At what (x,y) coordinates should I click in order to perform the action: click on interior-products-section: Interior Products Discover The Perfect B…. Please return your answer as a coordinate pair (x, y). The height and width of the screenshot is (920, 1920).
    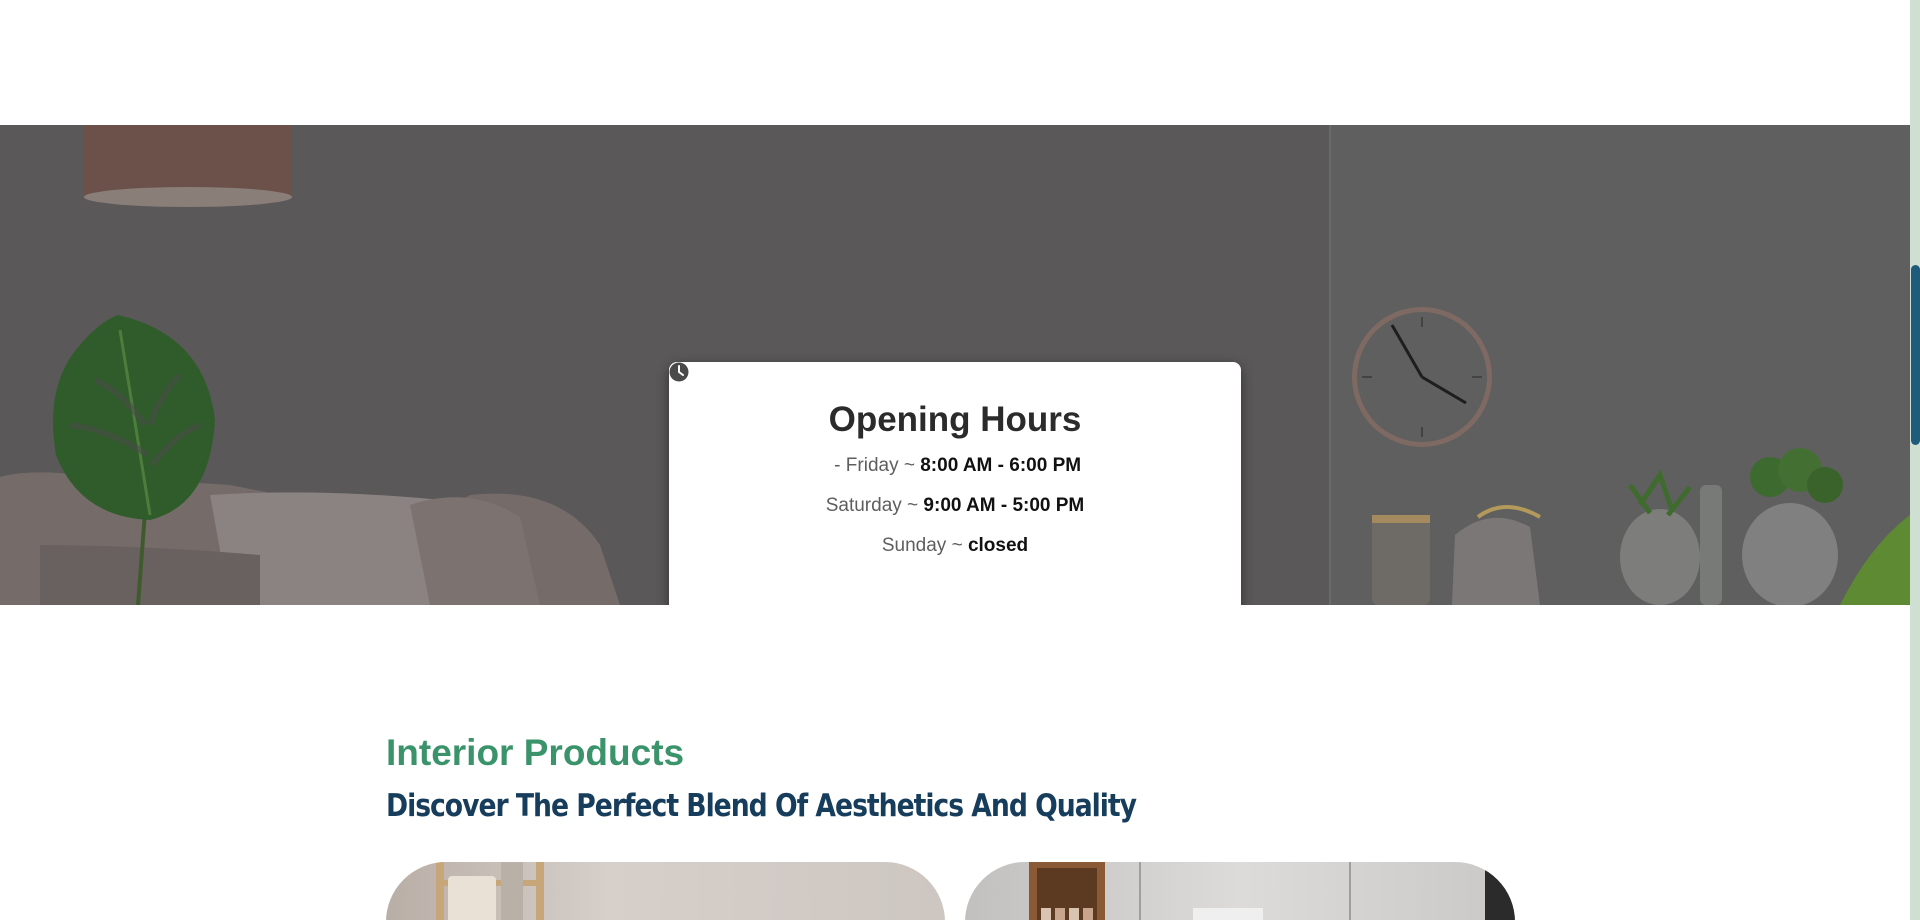
    Looking at the image, I should click on (956, 825).